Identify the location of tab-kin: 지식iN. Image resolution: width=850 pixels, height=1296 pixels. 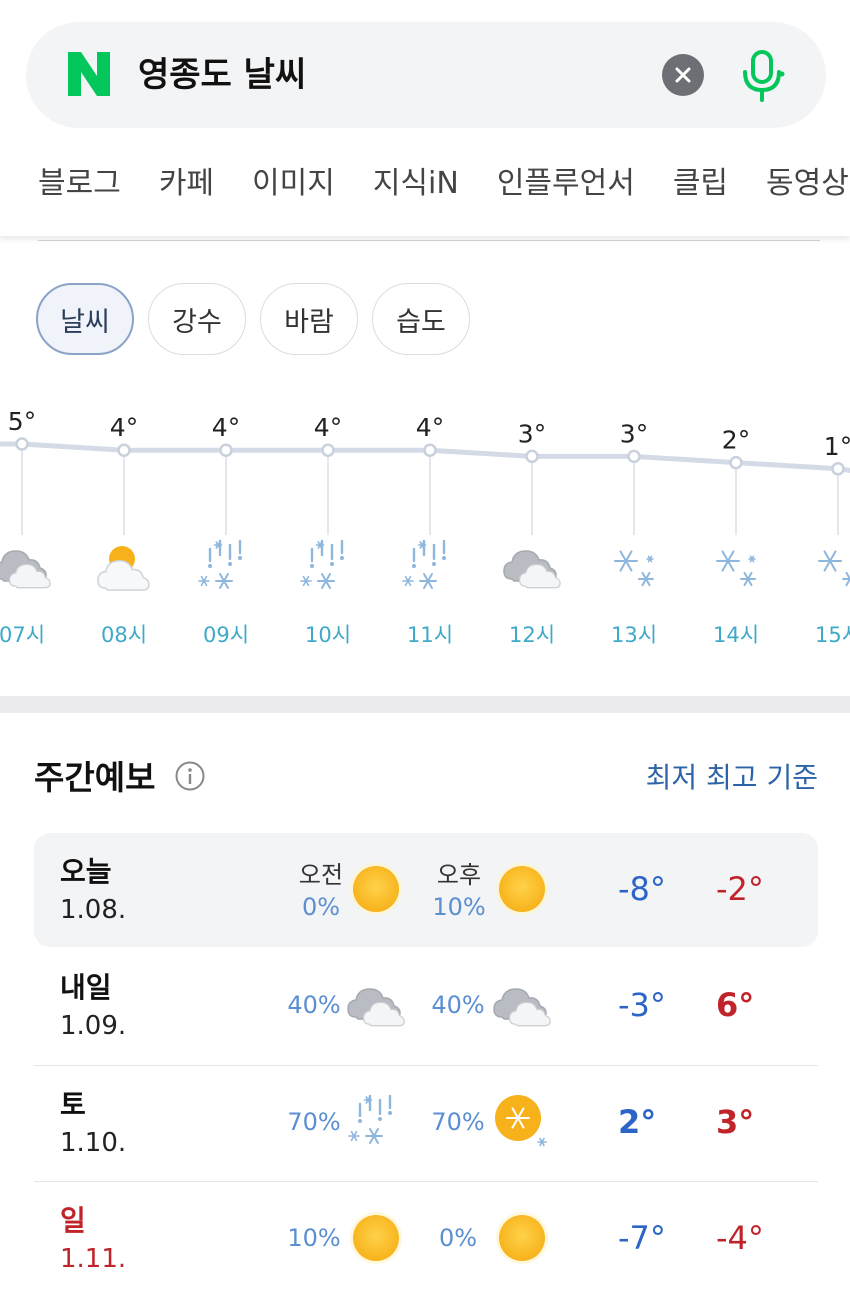
(416, 184).